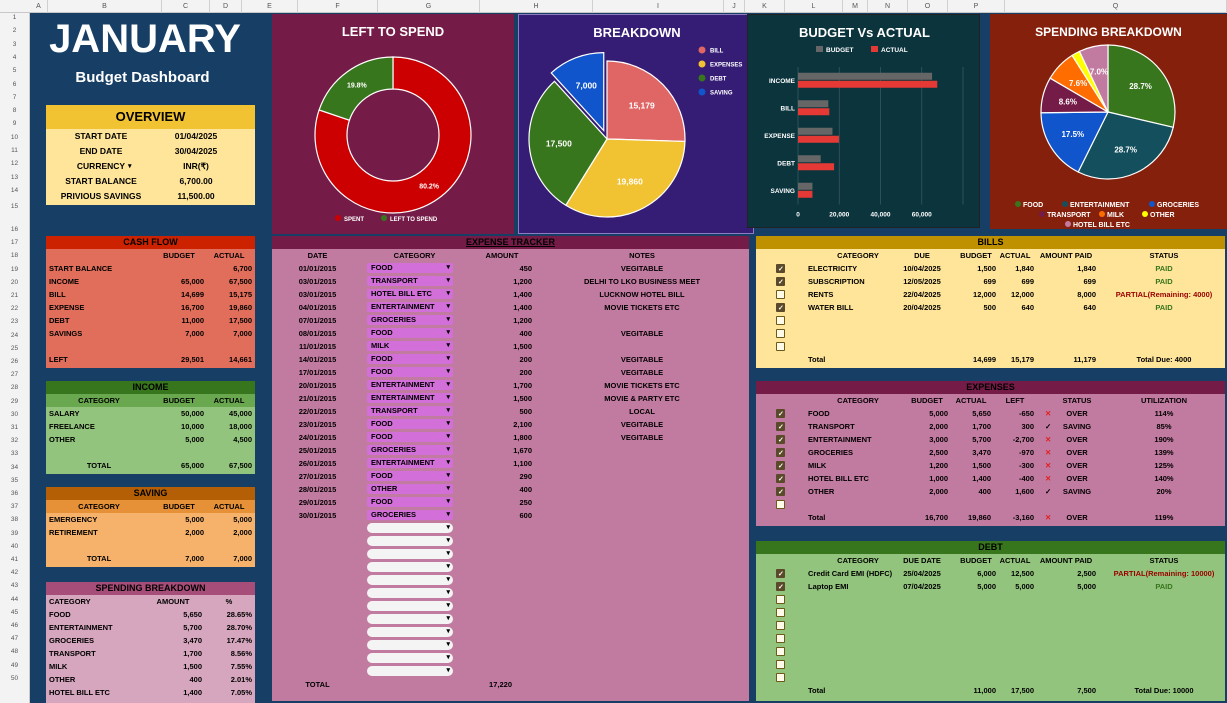 The height and width of the screenshot is (703, 1227). I want to click on row-header: 31, so click(14, 427).